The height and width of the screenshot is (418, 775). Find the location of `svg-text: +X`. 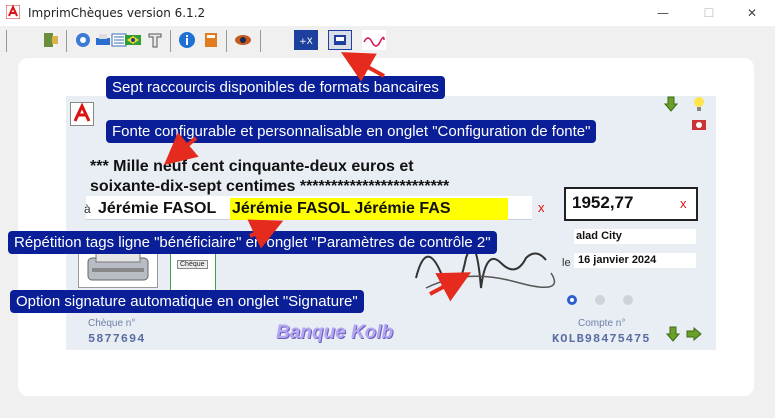

svg-text: +X is located at coordinates (306, 42).